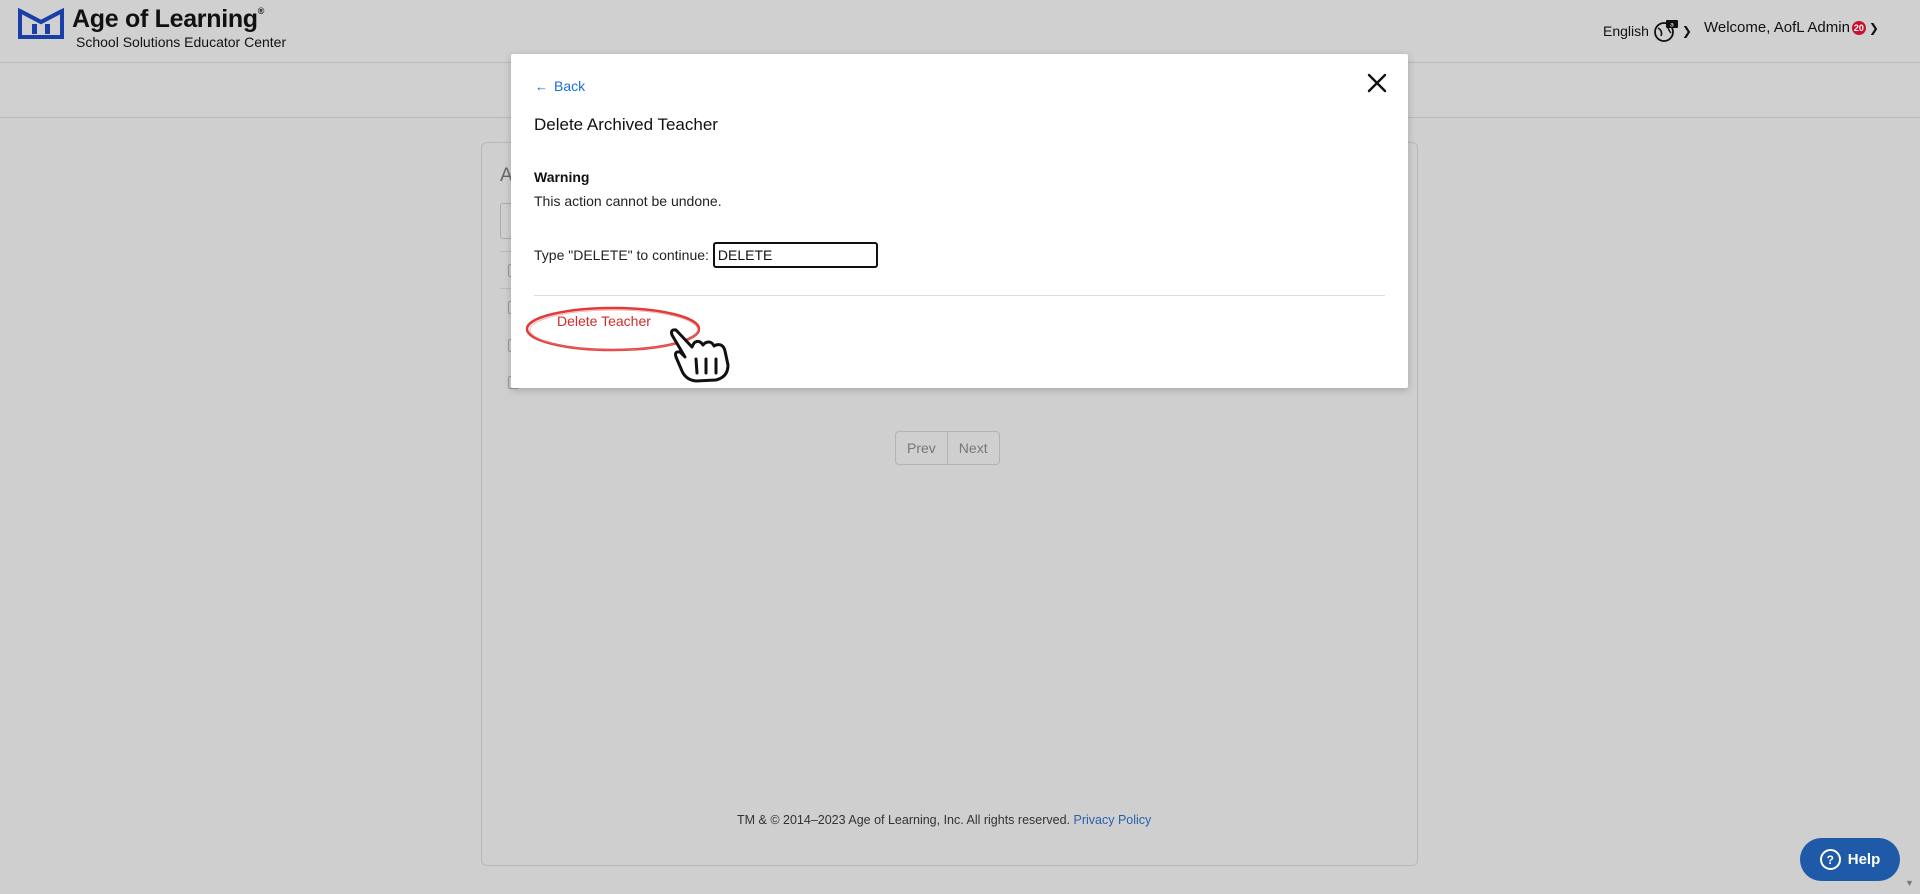 This screenshot has width=1920, height=894. I want to click on warning-text: This action cannot be undone., so click(628, 201).